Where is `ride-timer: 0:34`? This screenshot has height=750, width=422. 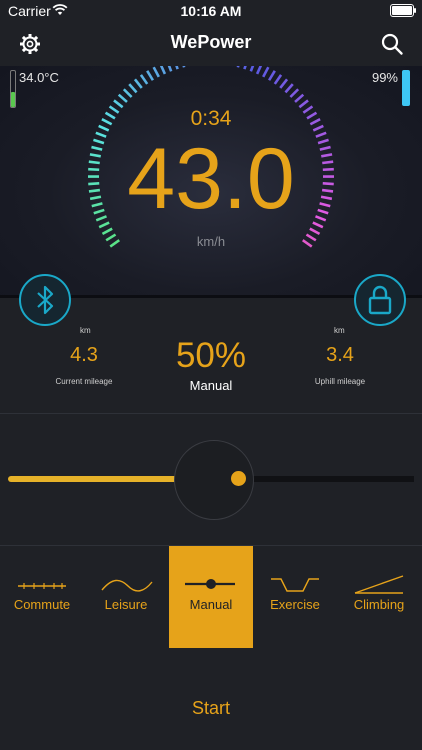
ride-timer: 0:34 is located at coordinates (211, 118).